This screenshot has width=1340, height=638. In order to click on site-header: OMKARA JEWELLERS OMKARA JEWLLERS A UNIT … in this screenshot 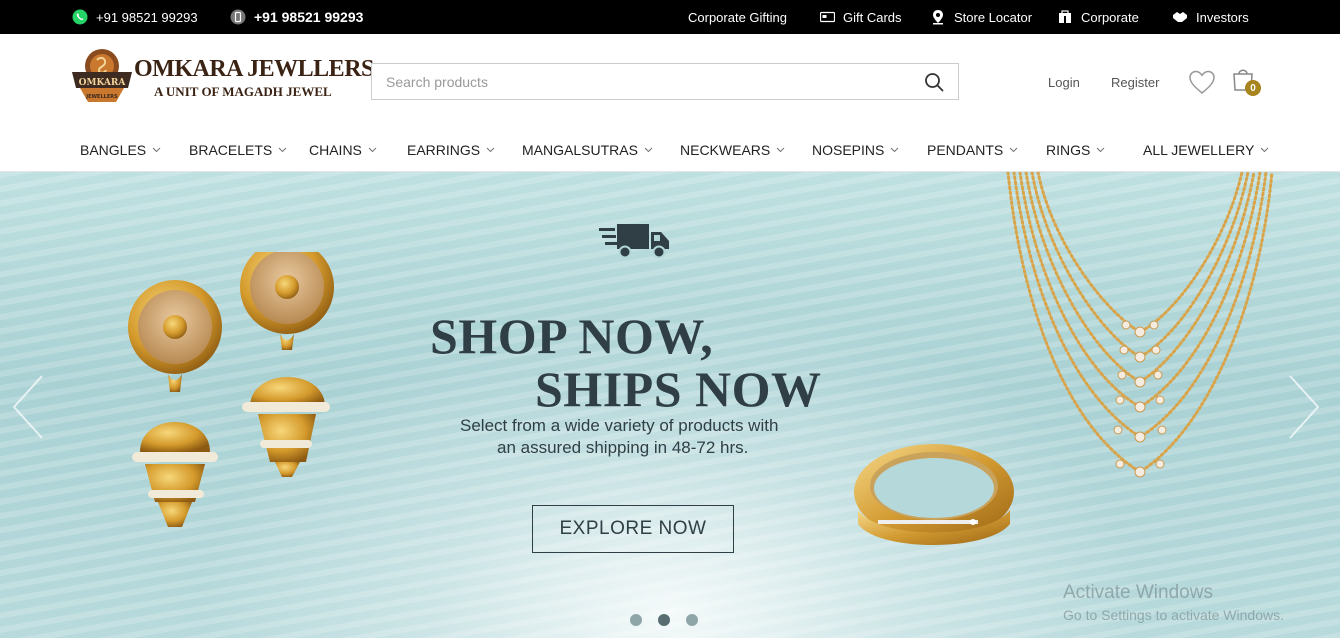, I will do `click(670, 81)`.